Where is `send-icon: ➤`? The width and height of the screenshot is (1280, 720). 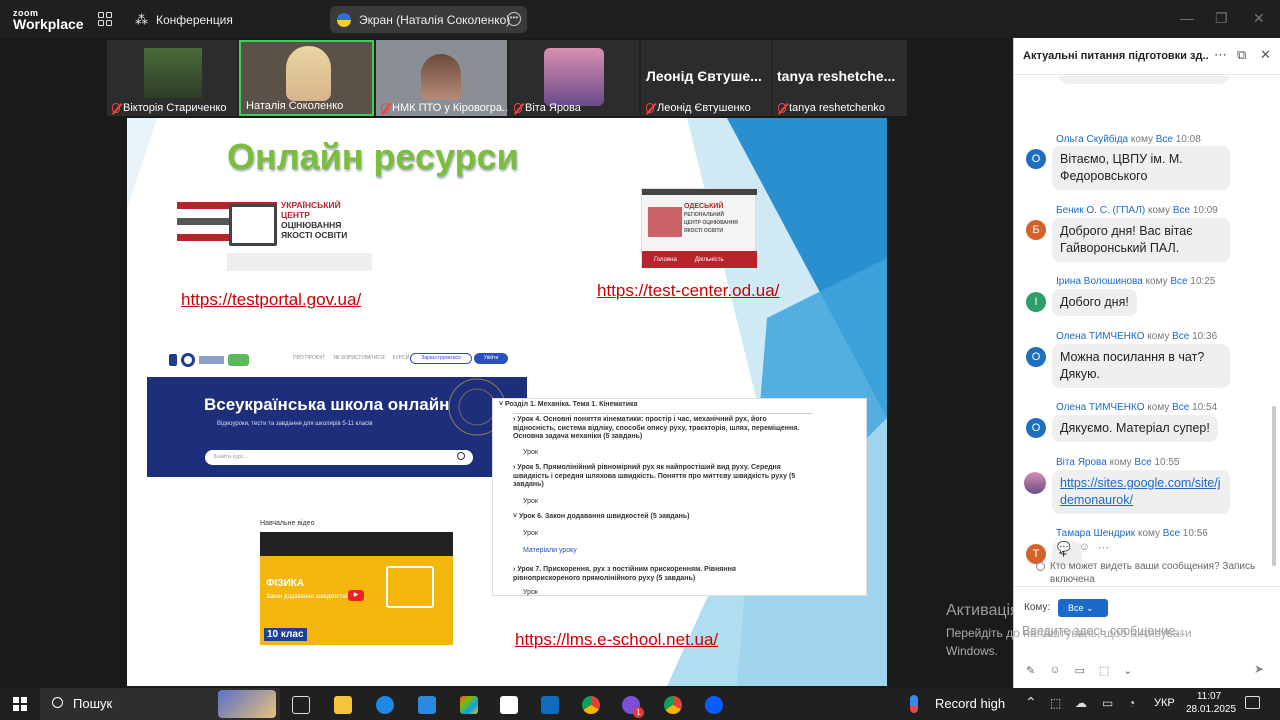 send-icon: ➤ is located at coordinates (1259, 669).